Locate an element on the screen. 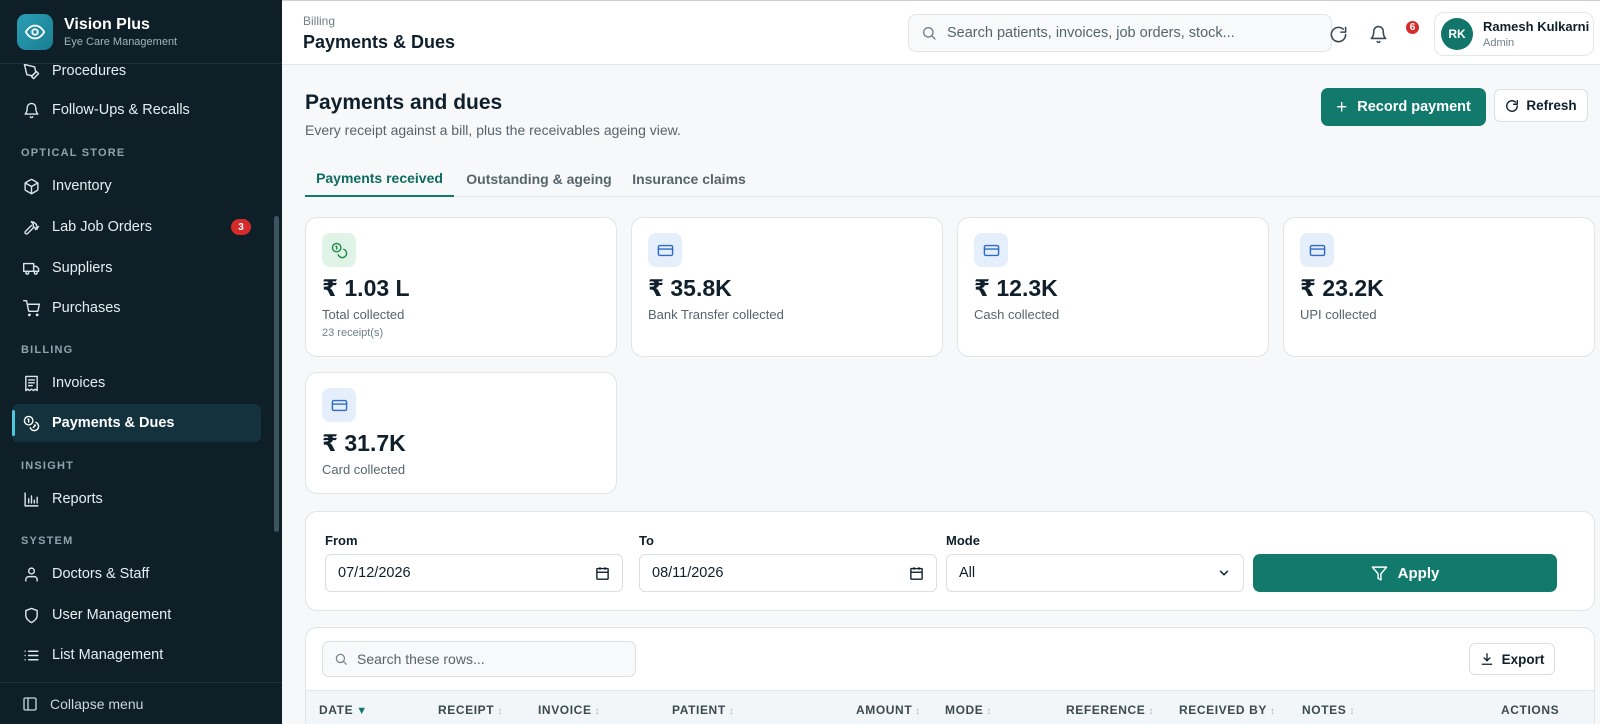 Image resolution: width=1600 pixels, height=724 pixels. eye-logo-icon is located at coordinates (35, 31).